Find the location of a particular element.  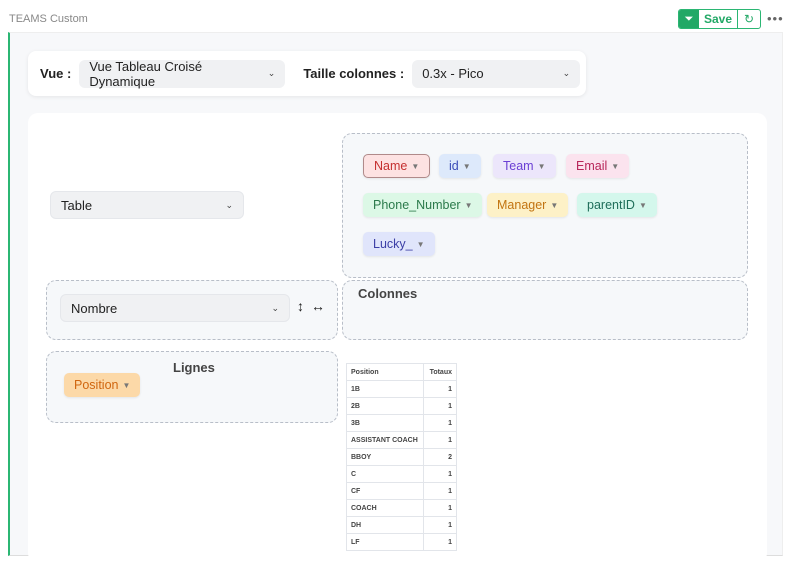

table-row: ASSISTANT COACH 1 is located at coordinates (401, 440).